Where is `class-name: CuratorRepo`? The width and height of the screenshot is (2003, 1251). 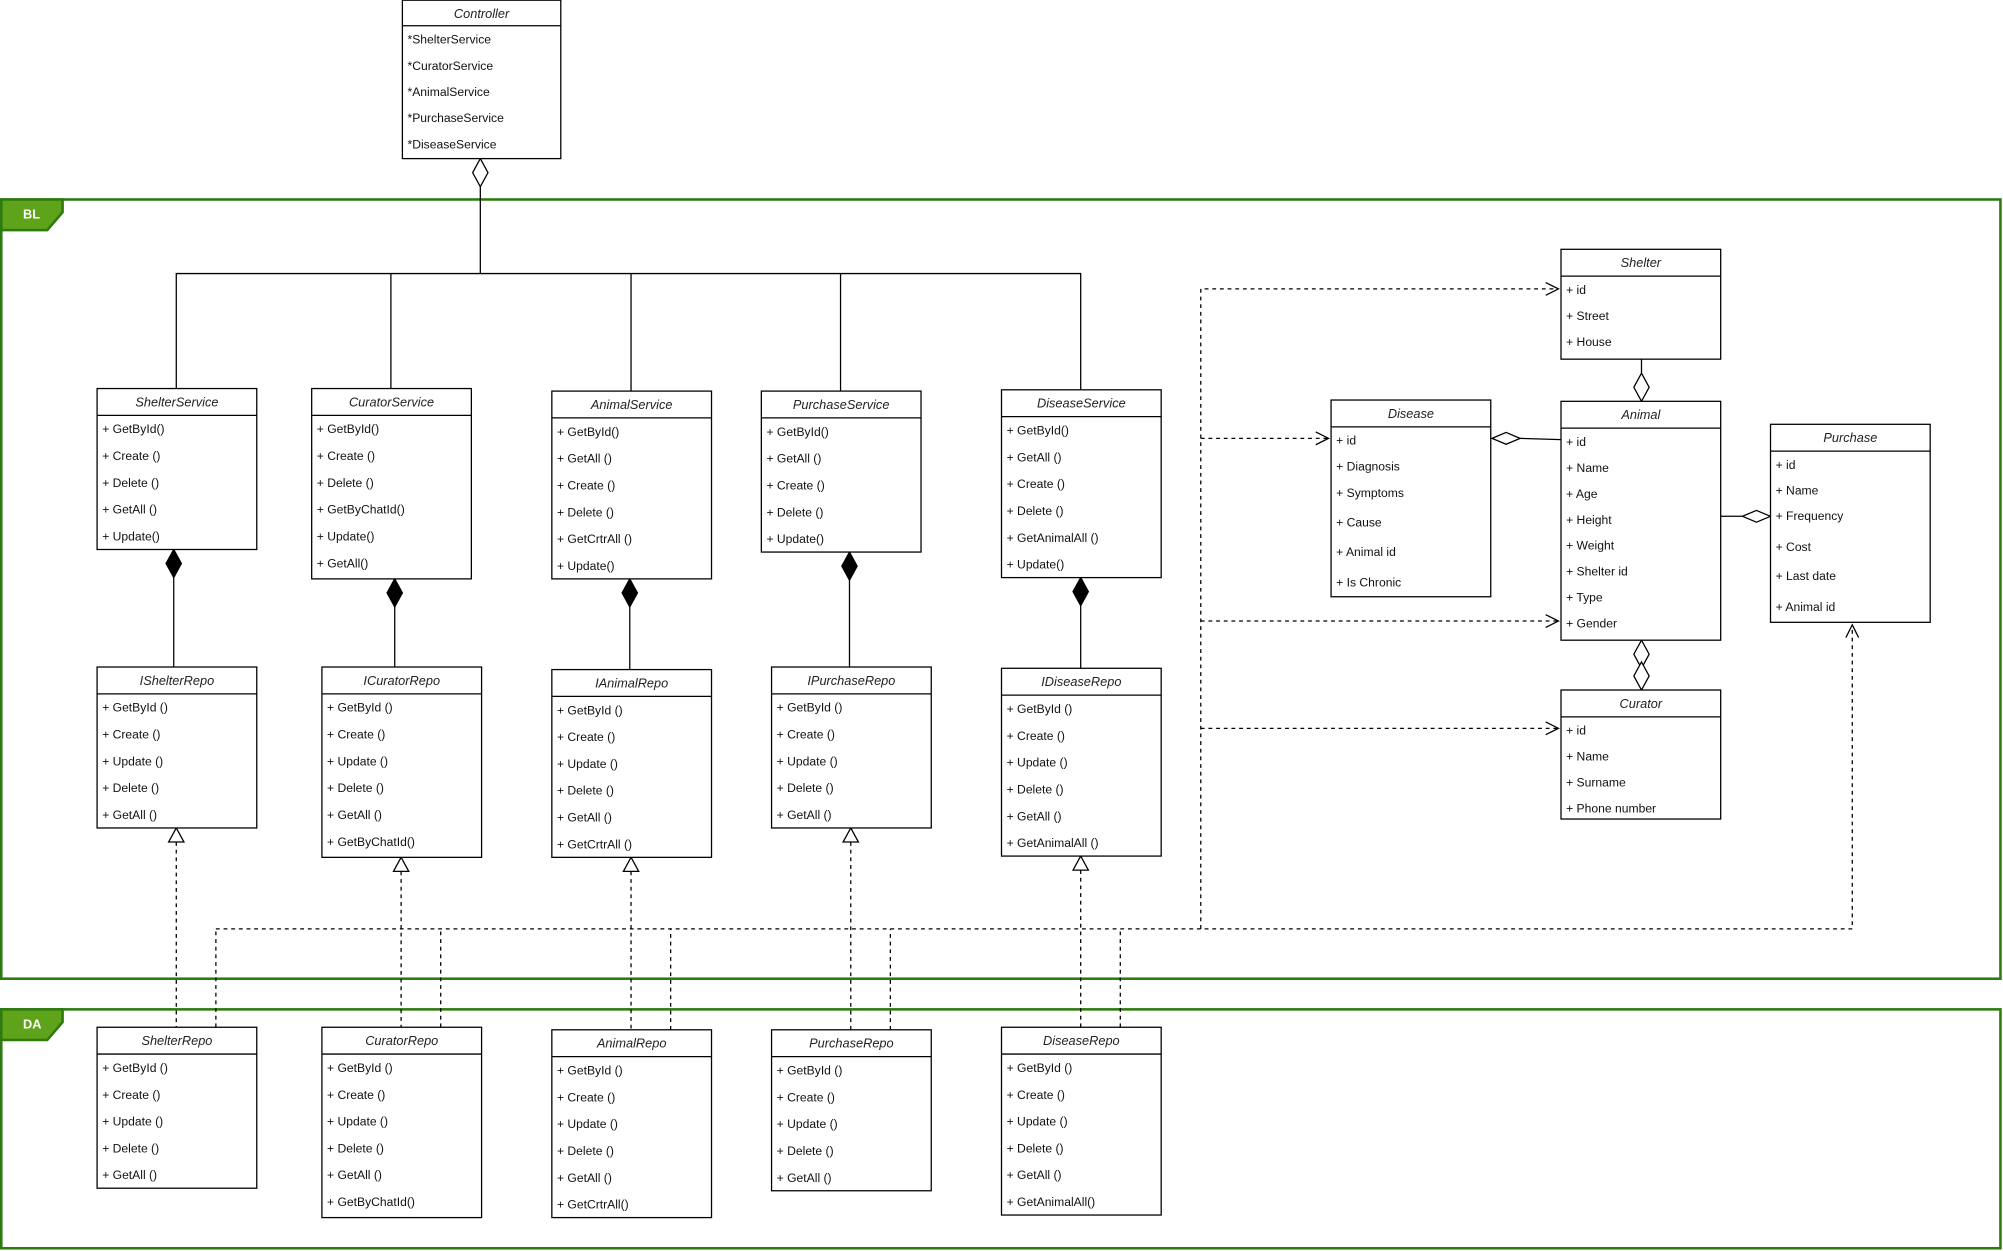
class-name: CuratorRepo is located at coordinates (401, 1040).